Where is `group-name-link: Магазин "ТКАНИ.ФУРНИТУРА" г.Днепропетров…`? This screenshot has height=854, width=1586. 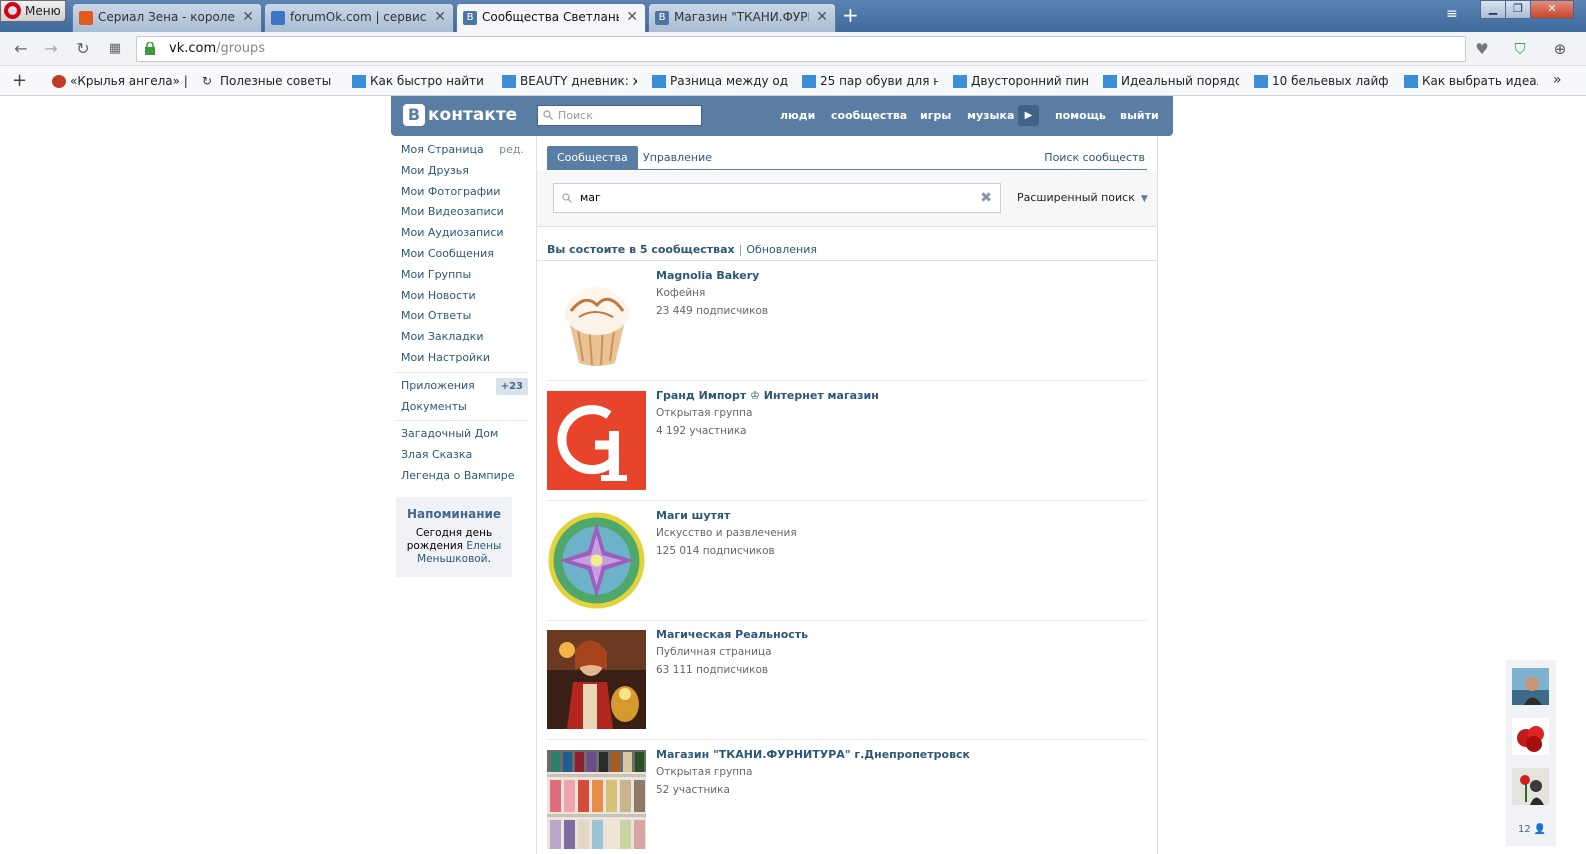
group-name-link: Магазин "ТКАНИ.ФУРНИТУРА" г.Днепропетров… is located at coordinates (813, 754).